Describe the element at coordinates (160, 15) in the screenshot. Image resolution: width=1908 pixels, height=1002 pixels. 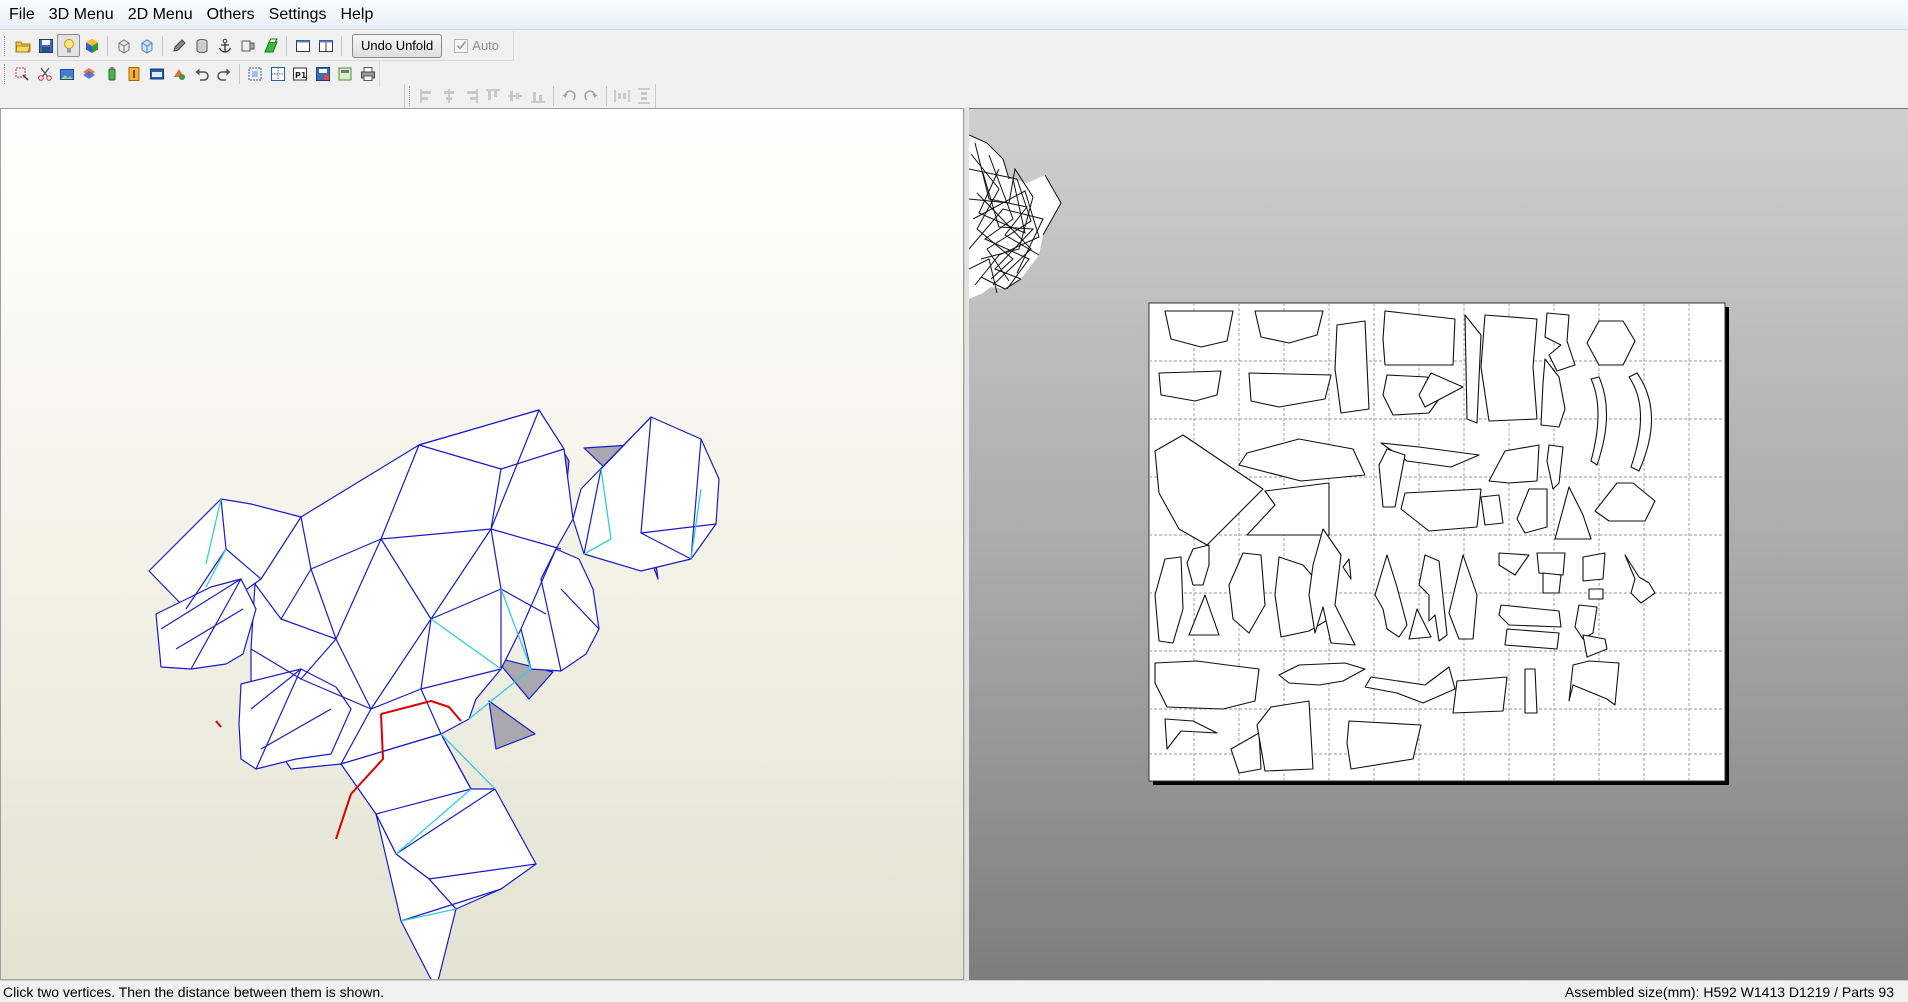
I see `menu-2d: 2D Menu` at that location.